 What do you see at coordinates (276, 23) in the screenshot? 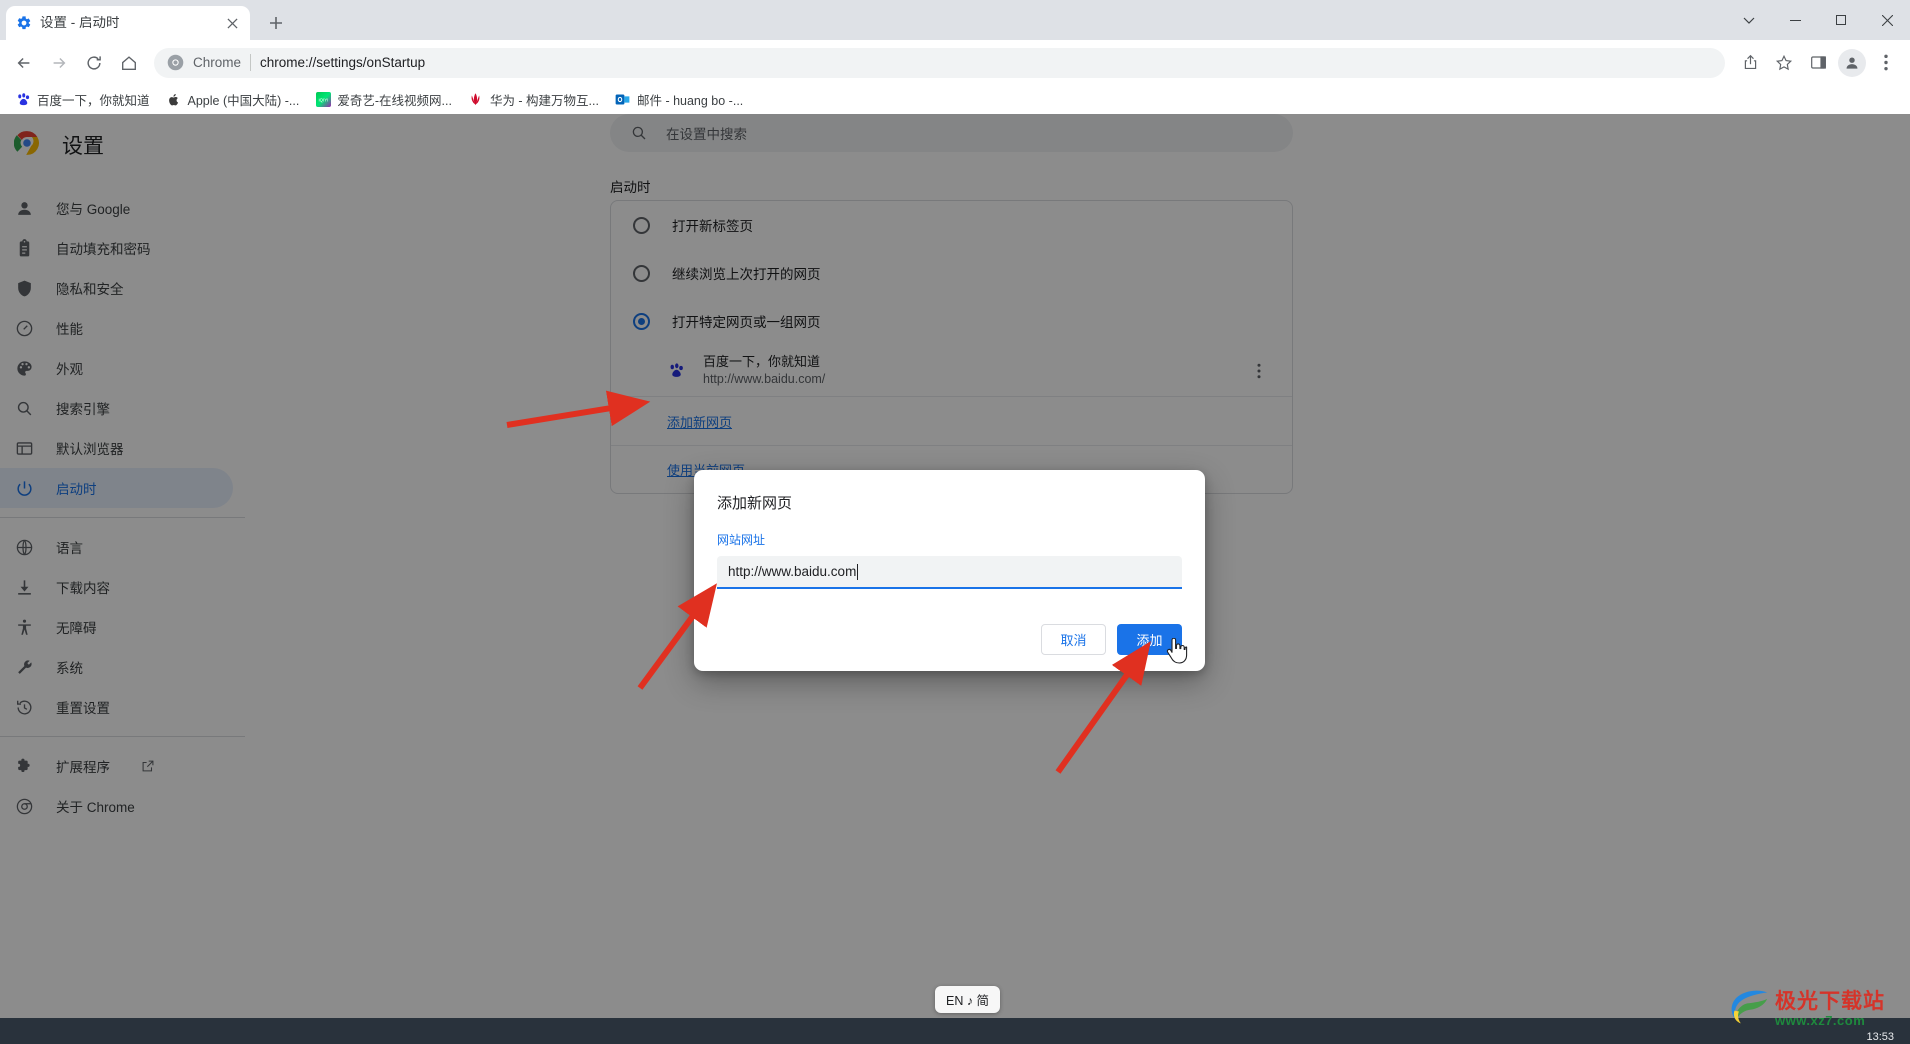
I see `new-tab-button` at bounding box center [276, 23].